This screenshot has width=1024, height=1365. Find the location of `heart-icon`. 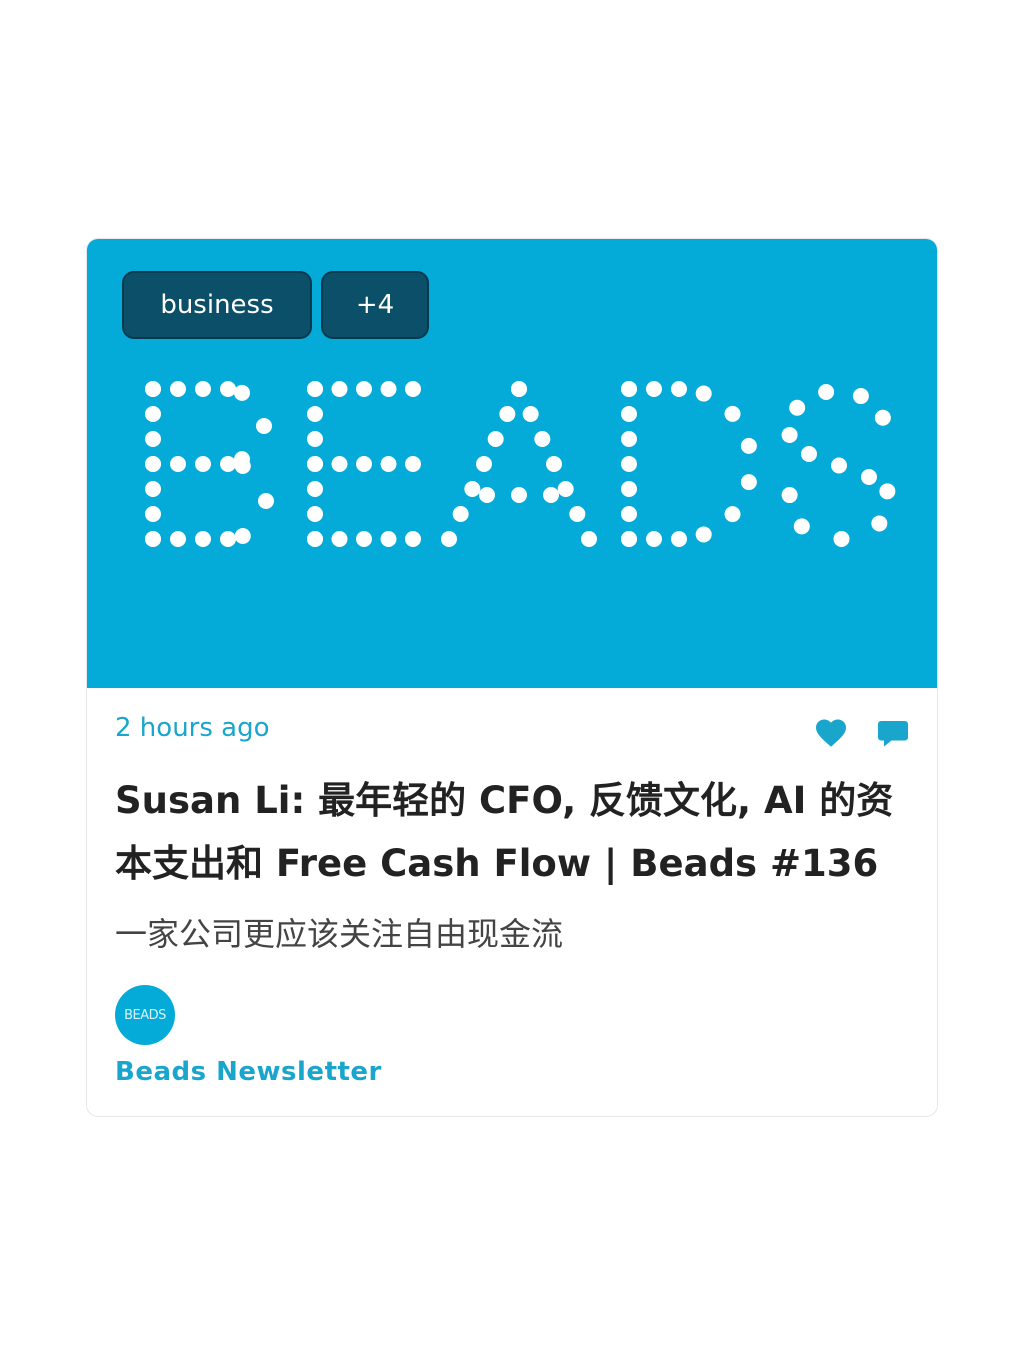

heart-icon is located at coordinates (831, 733).